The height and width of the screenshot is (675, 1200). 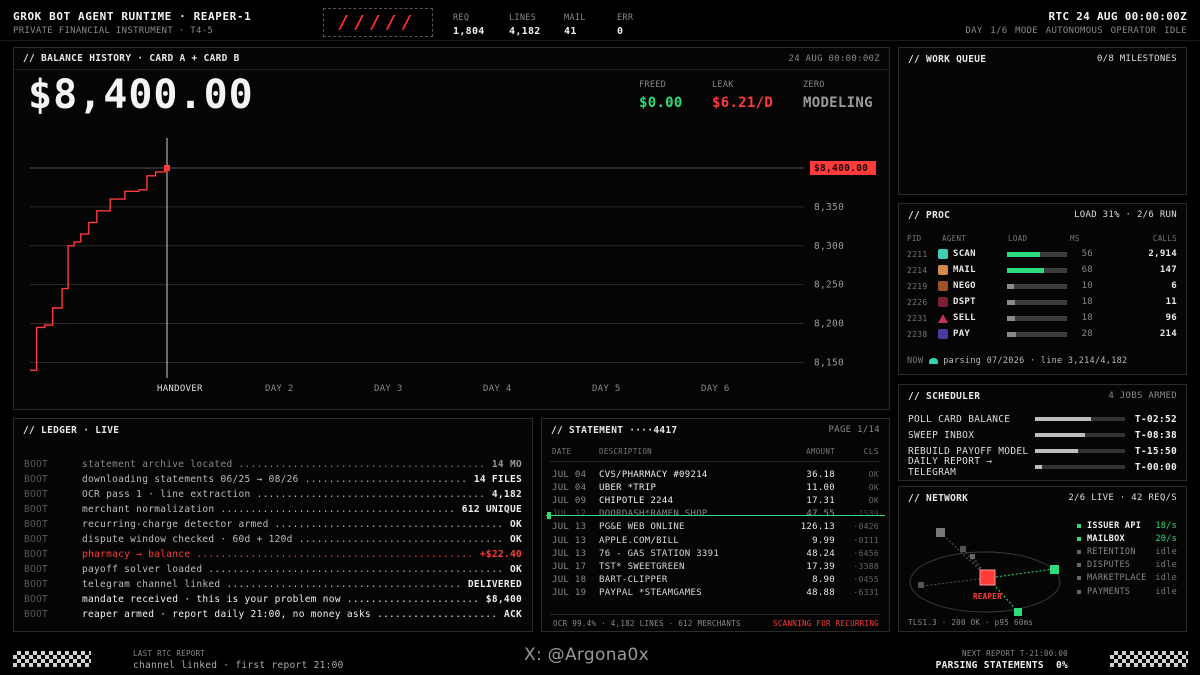 What do you see at coordinates (715, 542) in the screenshot?
I see `statement-row: JUL 13 APPLE.COM/BILL 9.99·0111` at bounding box center [715, 542].